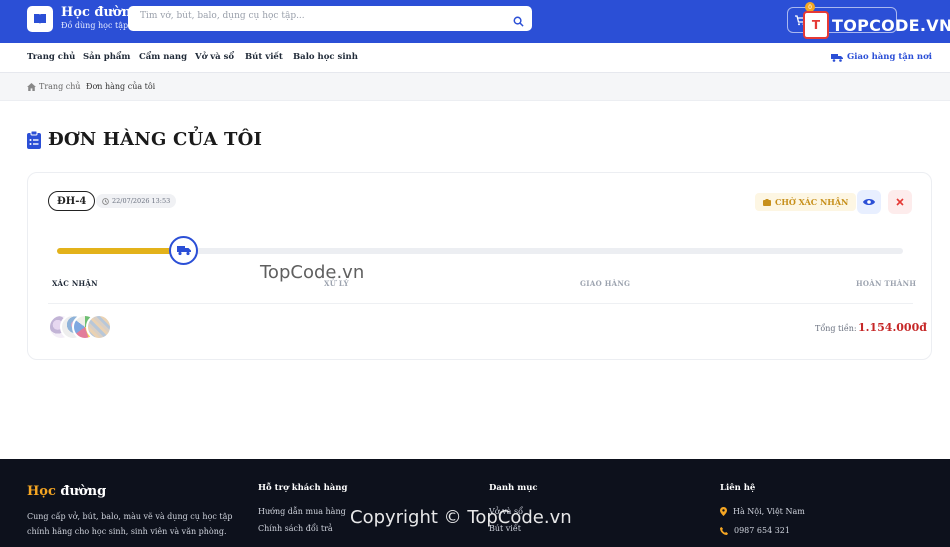 Image resolution: width=950 pixels, height=547 pixels. I want to click on search-bar, so click(330, 18).